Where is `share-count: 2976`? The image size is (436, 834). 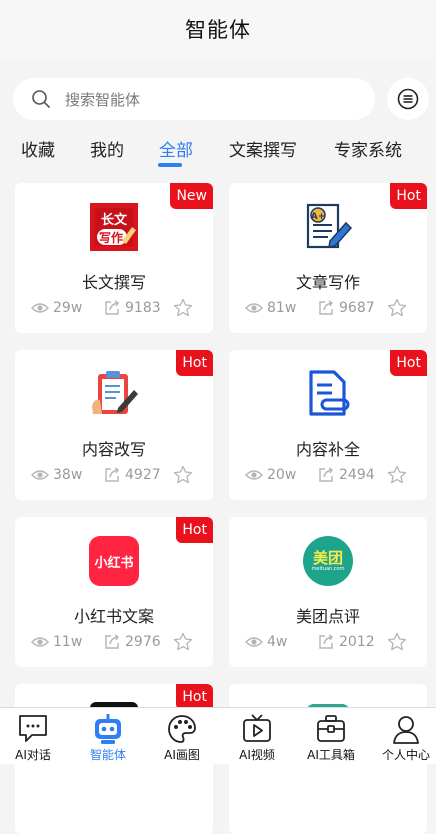
share-count: 2976 is located at coordinates (143, 642).